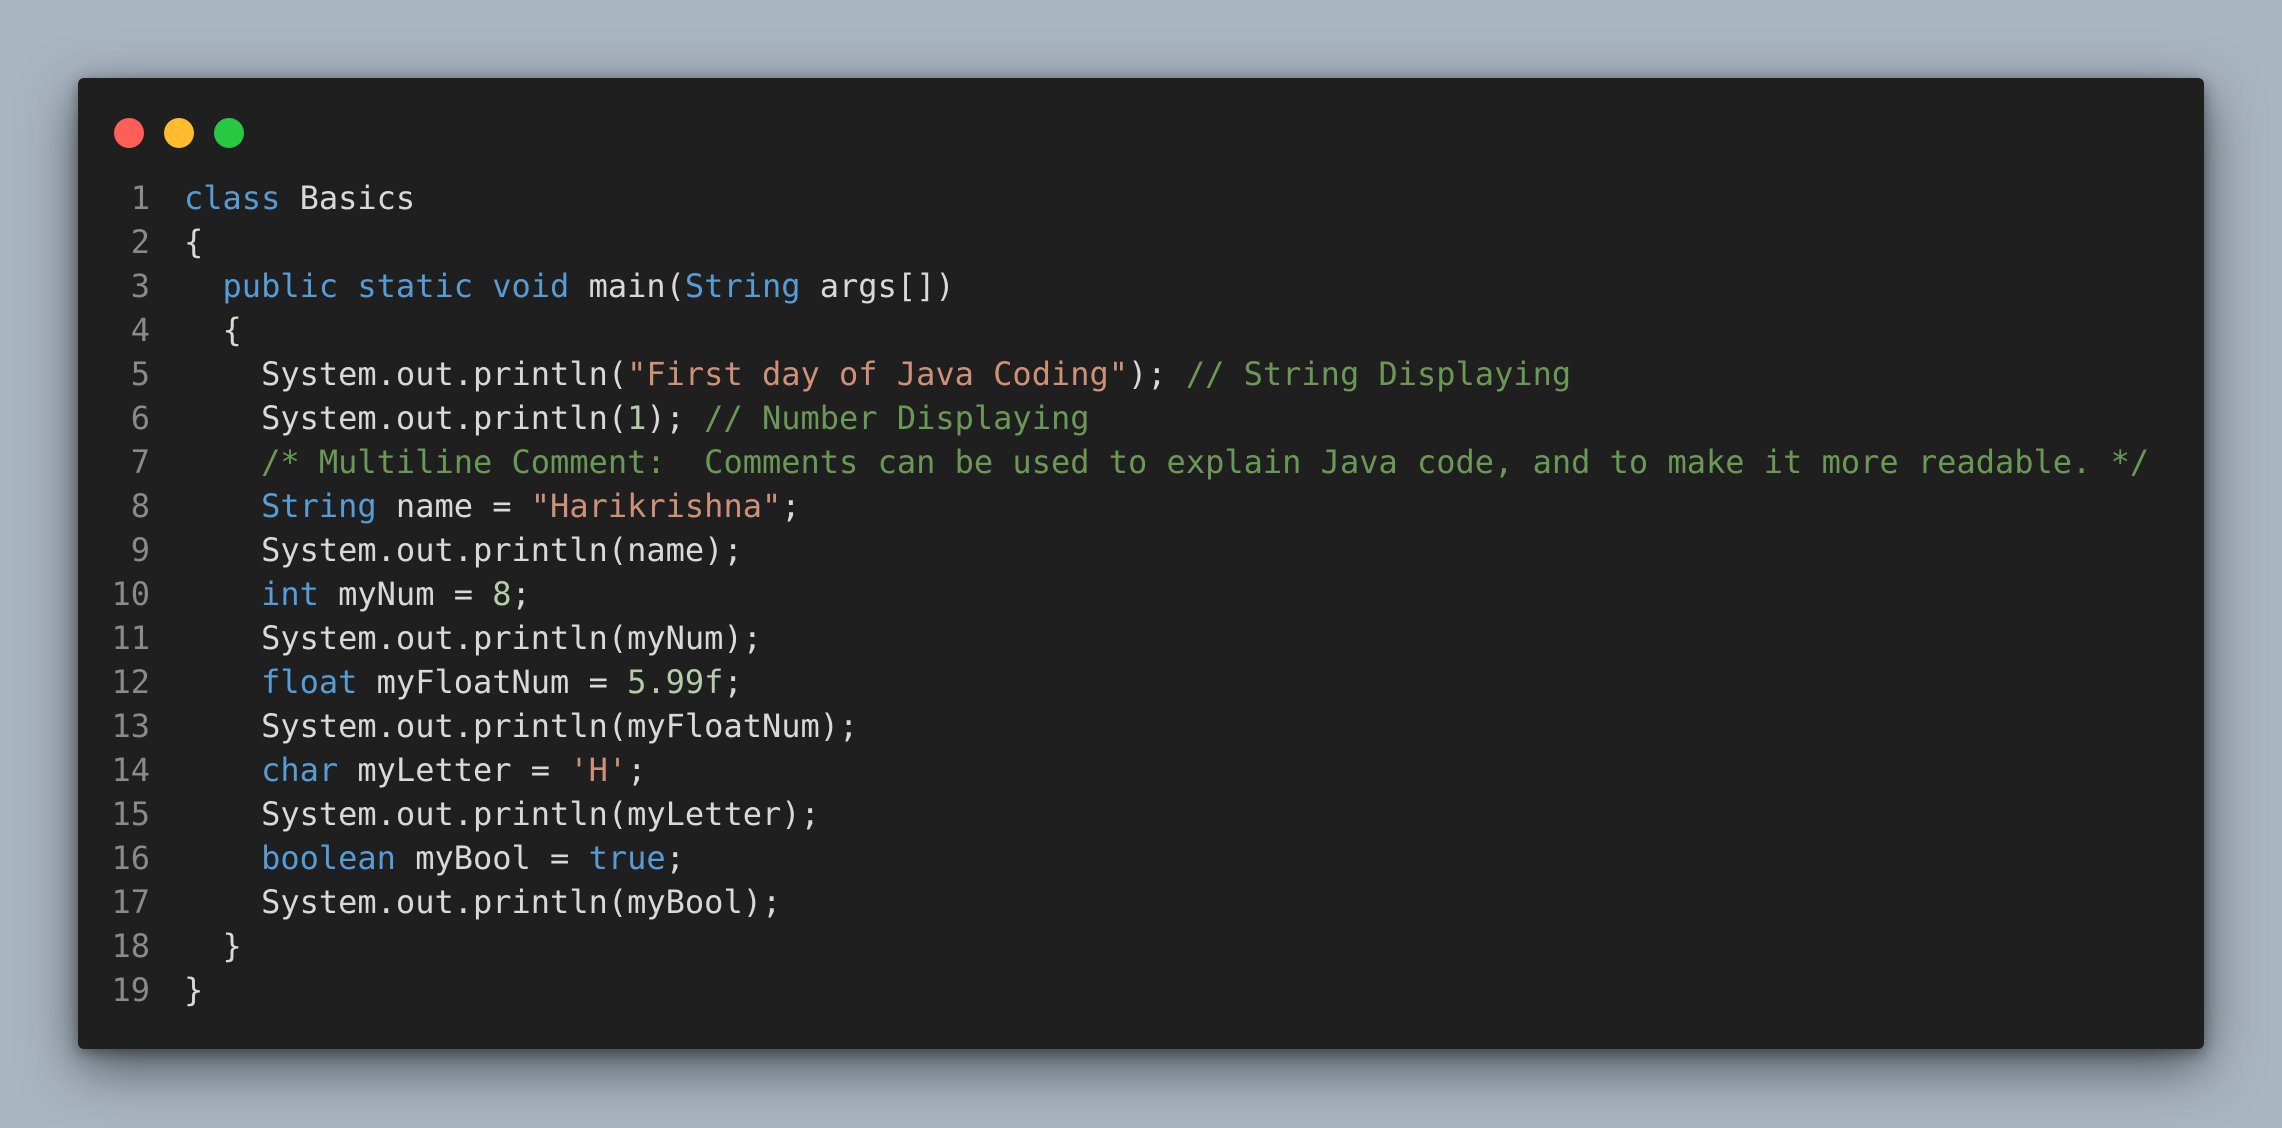  I want to click on code-token: System.out.println(name);, so click(463, 550).